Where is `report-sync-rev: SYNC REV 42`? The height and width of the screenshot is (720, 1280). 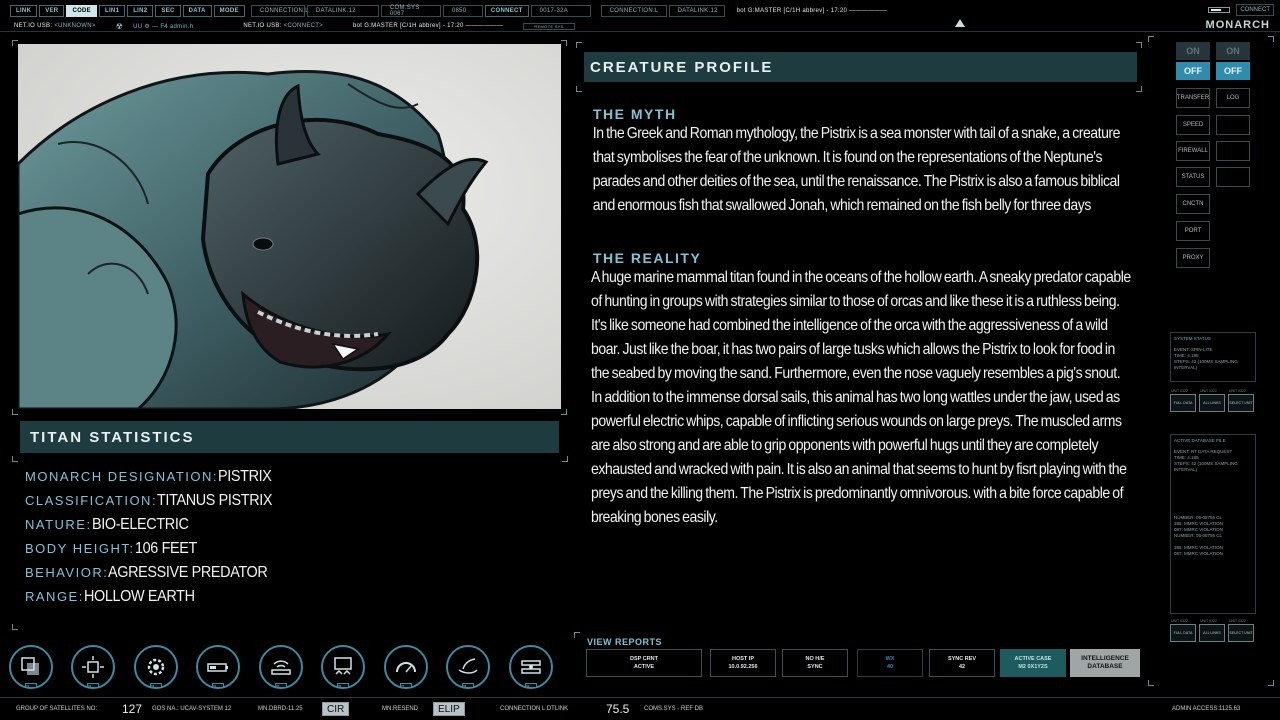 report-sync-rev: SYNC REV 42 is located at coordinates (962, 663).